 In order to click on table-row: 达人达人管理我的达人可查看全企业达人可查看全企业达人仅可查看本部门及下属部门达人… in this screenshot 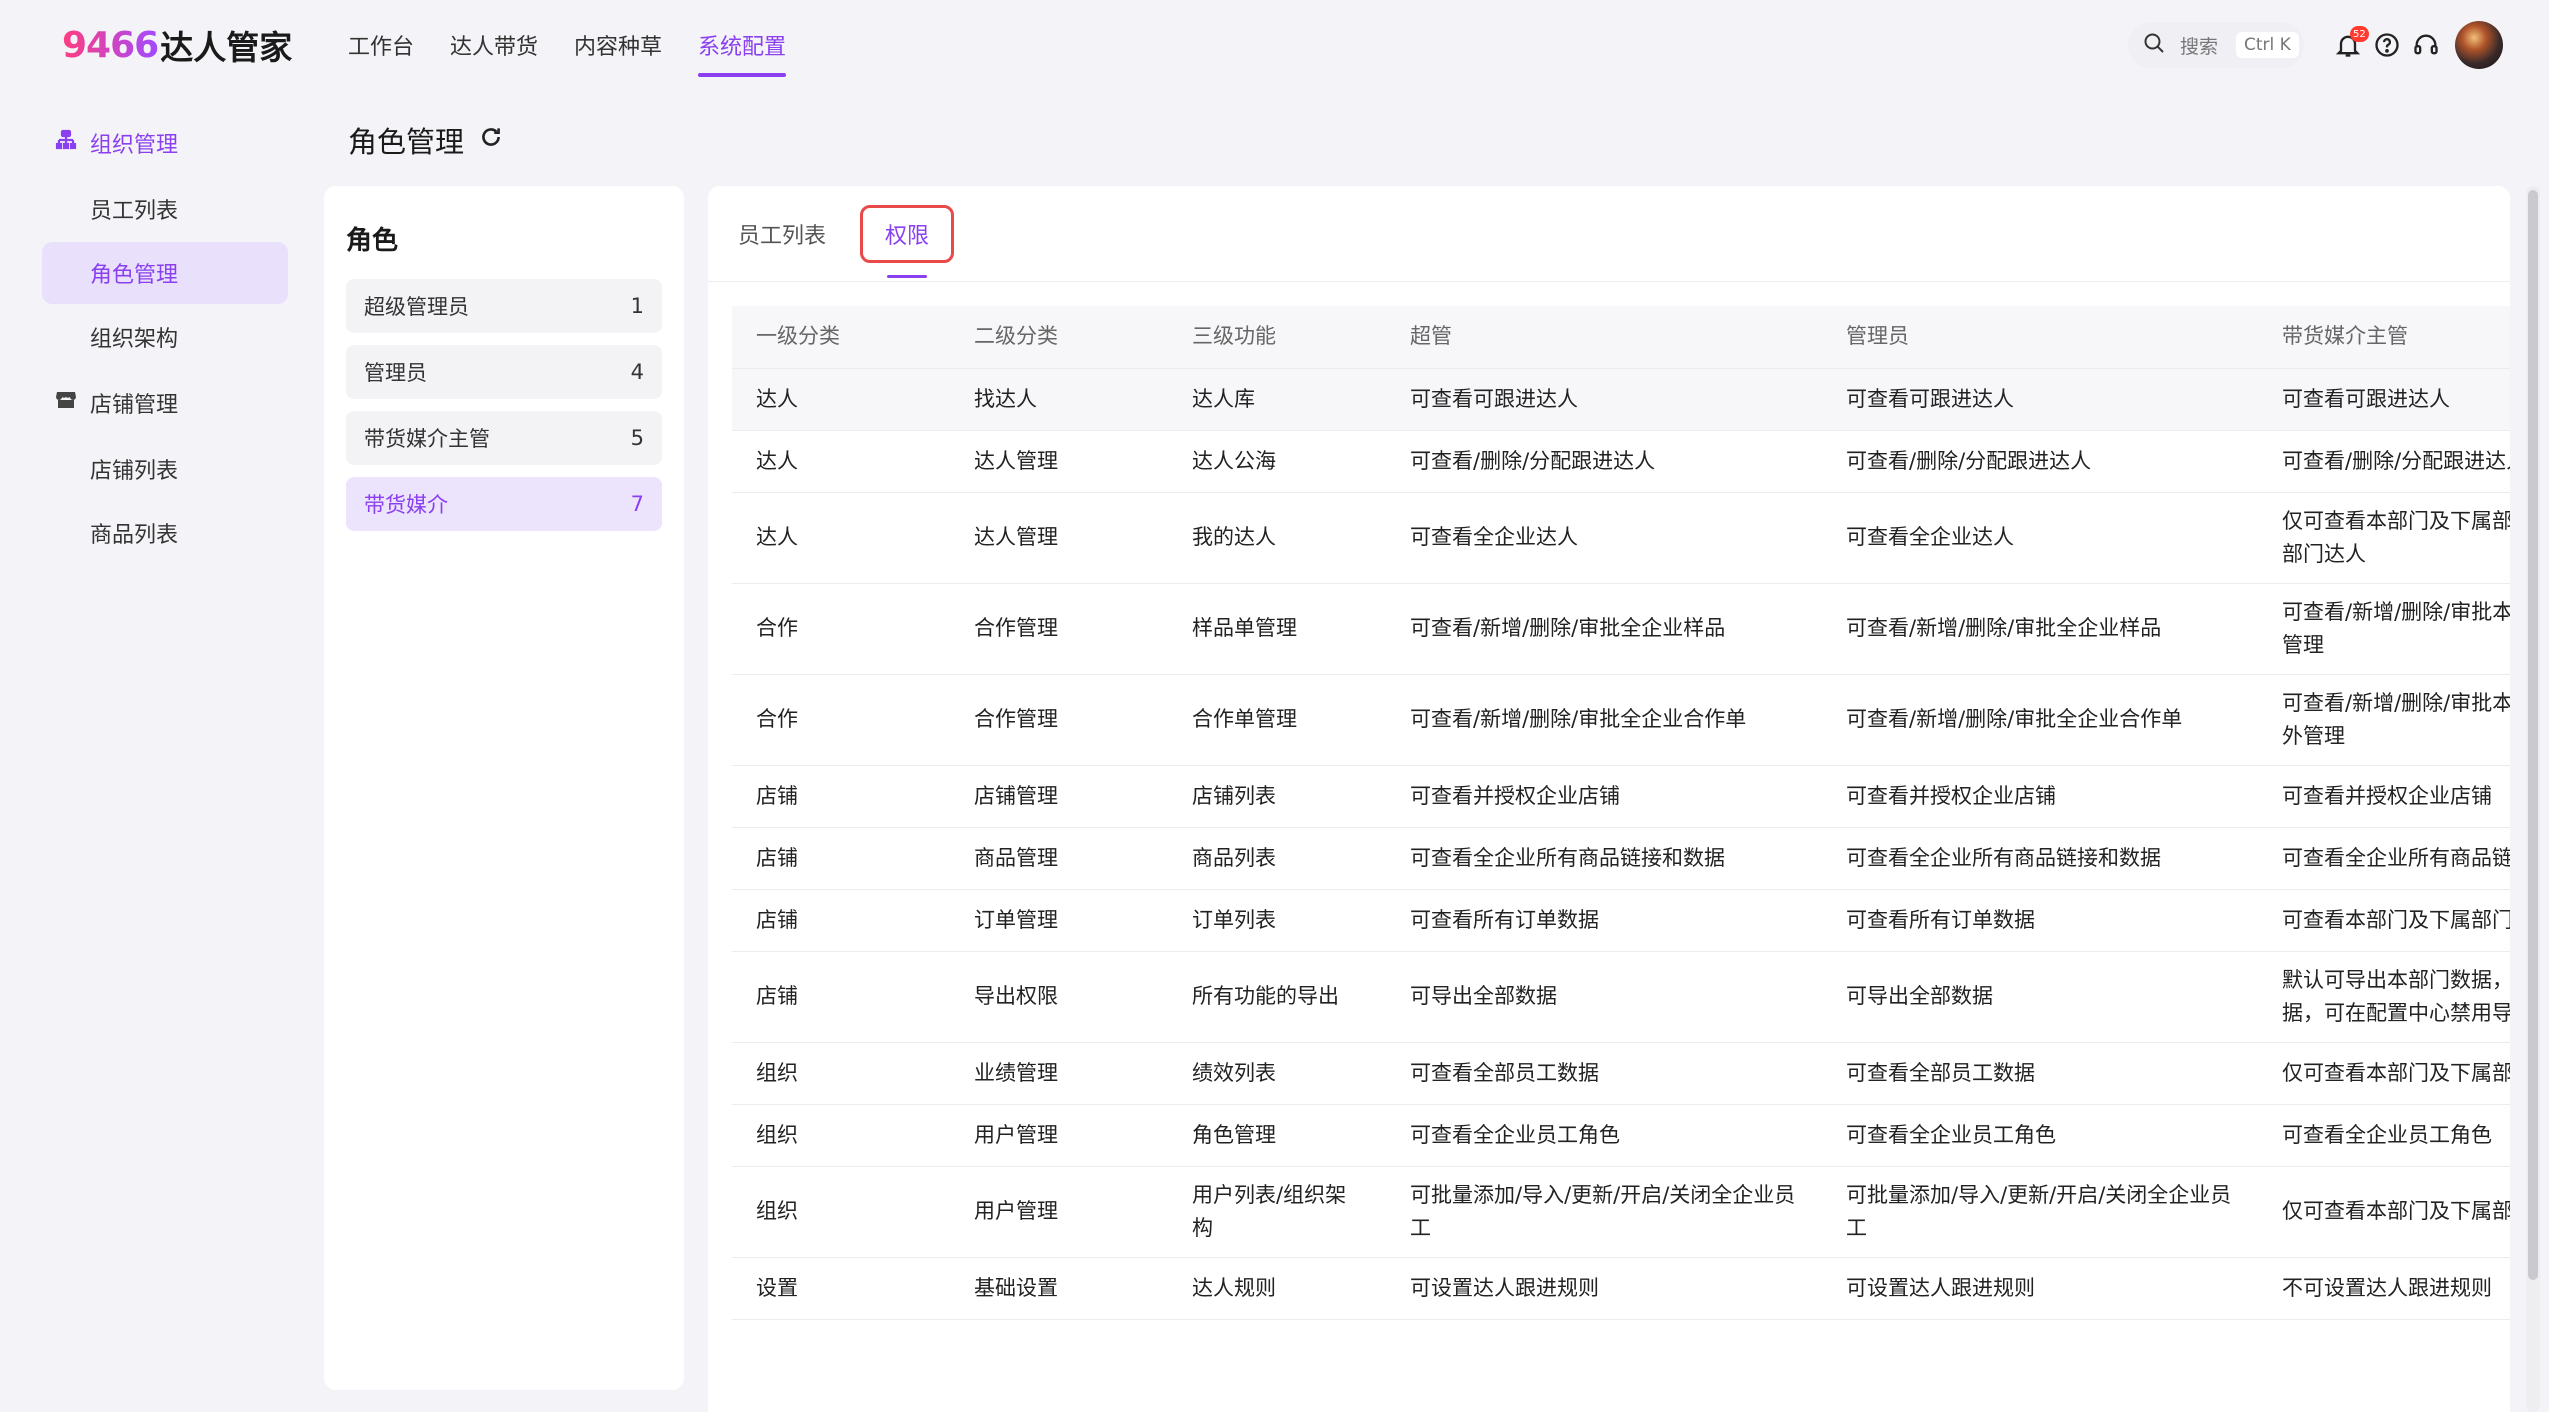, I will do `click(1621, 538)`.